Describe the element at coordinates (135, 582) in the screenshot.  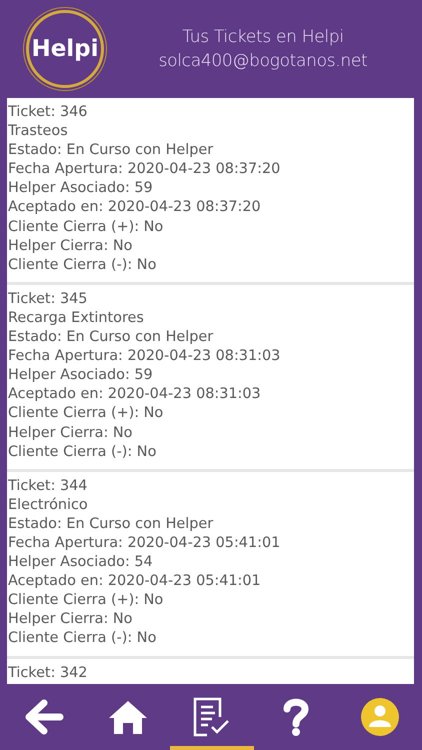
I see `ticket-detail: Aceptado en: 2020-04-23 05:41:01` at that location.